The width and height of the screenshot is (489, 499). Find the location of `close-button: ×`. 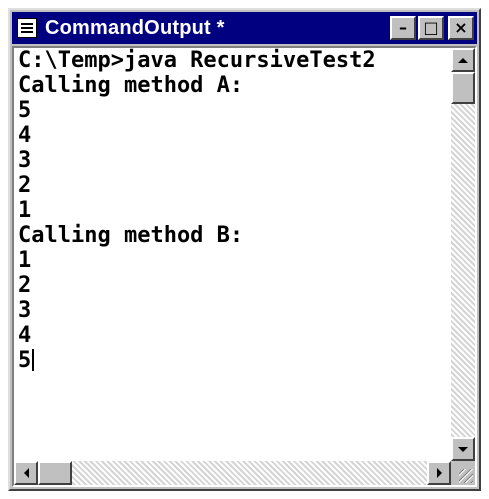

close-button: × is located at coordinates (461, 28).